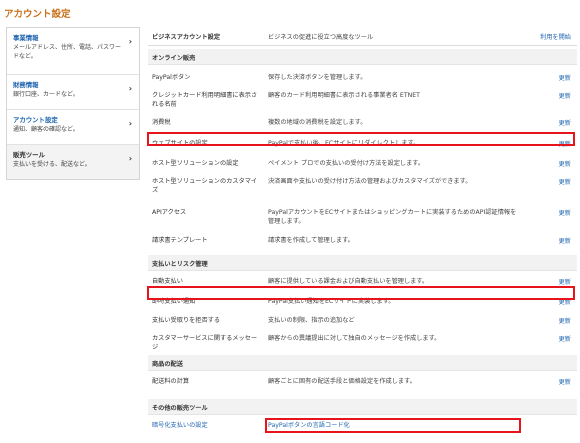 The width and height of the screenshot is (580, 443). Describe the element at coordinates (317, 122) in the screenshot. I see `row-desc: 複数の地域の消費税を設定します。` at that location.